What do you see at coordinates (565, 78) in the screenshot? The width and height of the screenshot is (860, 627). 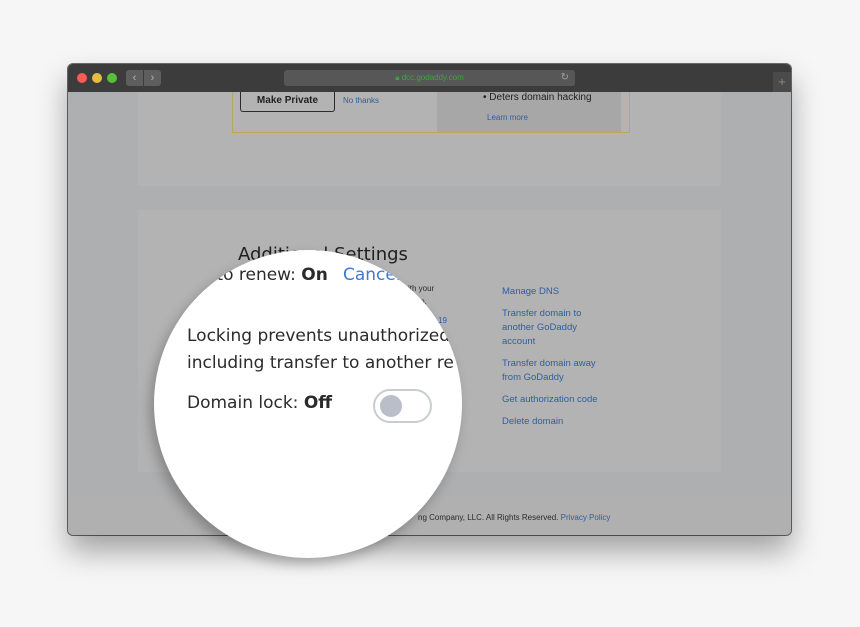 I see `reload-icon: ↻` at bounding box center [565, 78].